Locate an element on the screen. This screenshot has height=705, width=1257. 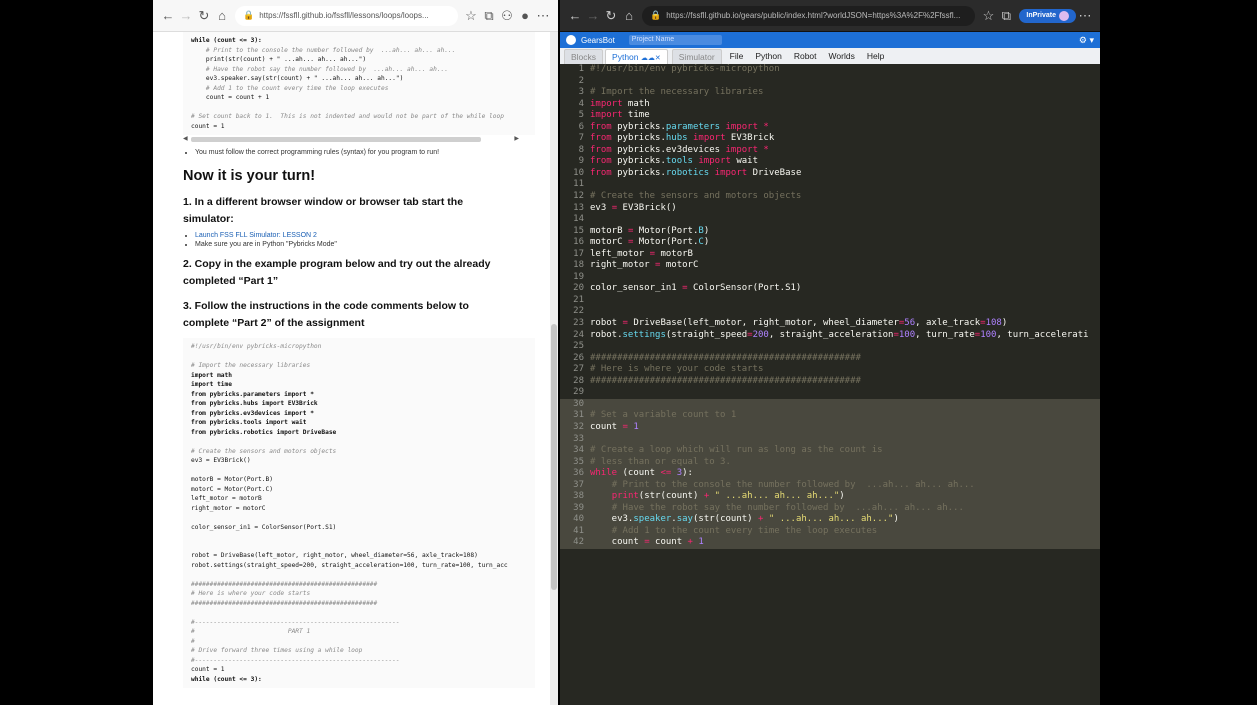
editor-line: 5 import time is located at coordinates (830, 116).